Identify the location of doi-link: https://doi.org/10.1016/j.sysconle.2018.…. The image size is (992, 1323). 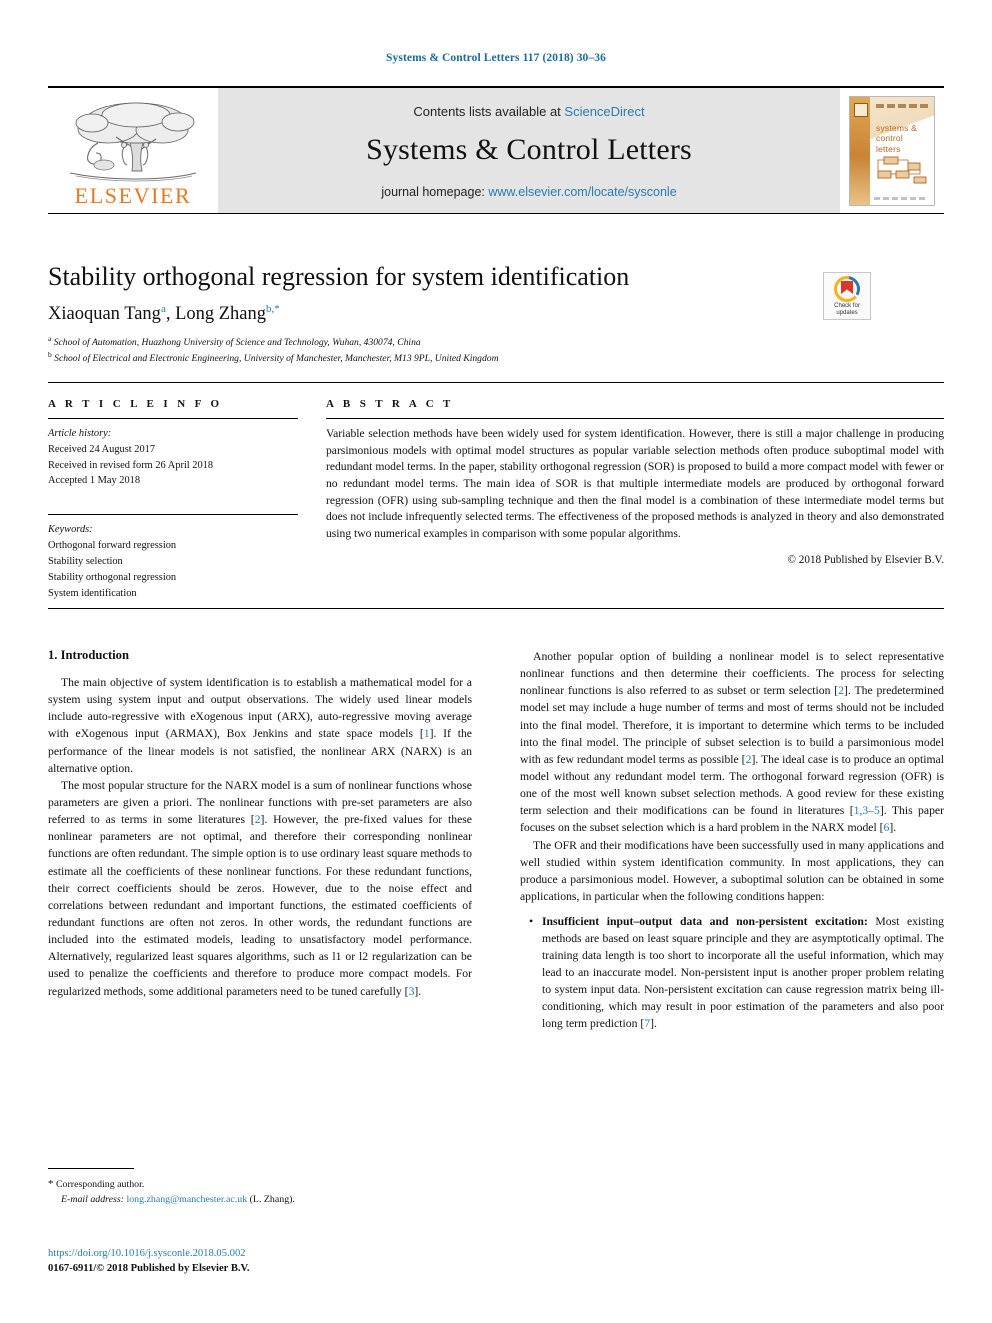
(298, 1253).